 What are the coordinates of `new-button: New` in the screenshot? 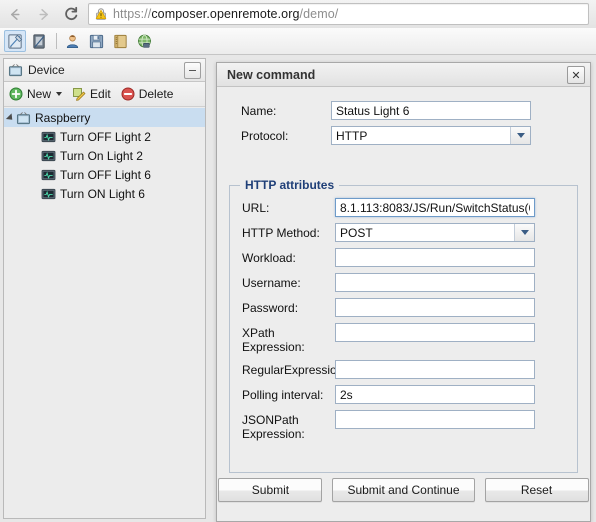 It's located at (38, 94).